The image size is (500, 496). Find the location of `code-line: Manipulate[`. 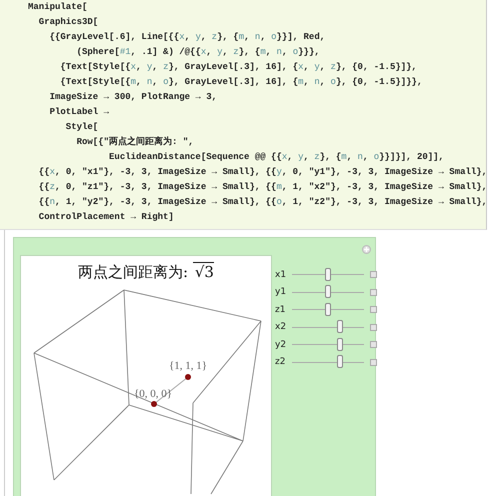

code-line: Manipulate[ is located at coordinates (58, 7).